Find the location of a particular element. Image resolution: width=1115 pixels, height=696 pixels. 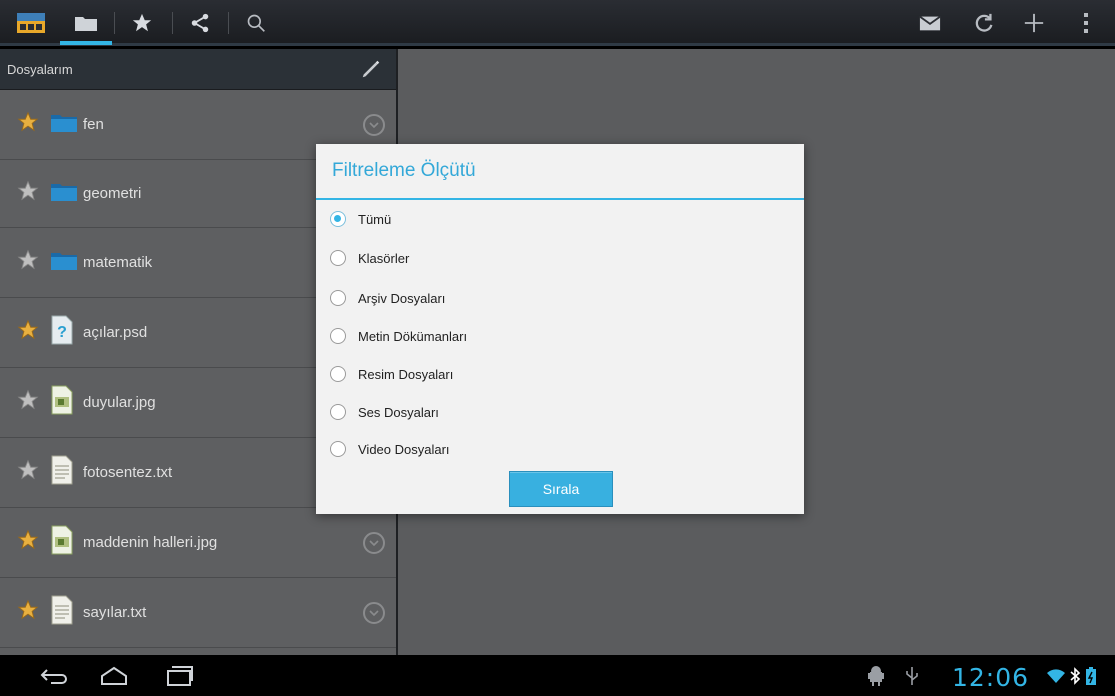

recent-apps-icon is located at coordinates (180, 676).